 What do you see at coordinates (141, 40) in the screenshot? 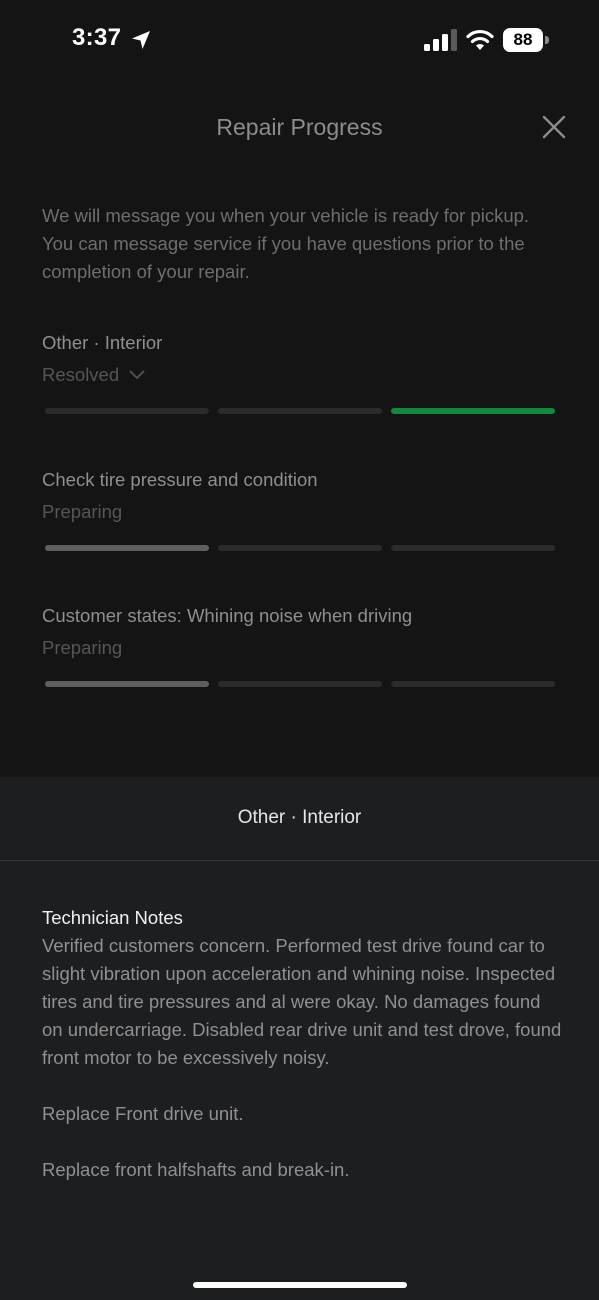
I see `location-arrow-icon` at bounding box center [141, 40].